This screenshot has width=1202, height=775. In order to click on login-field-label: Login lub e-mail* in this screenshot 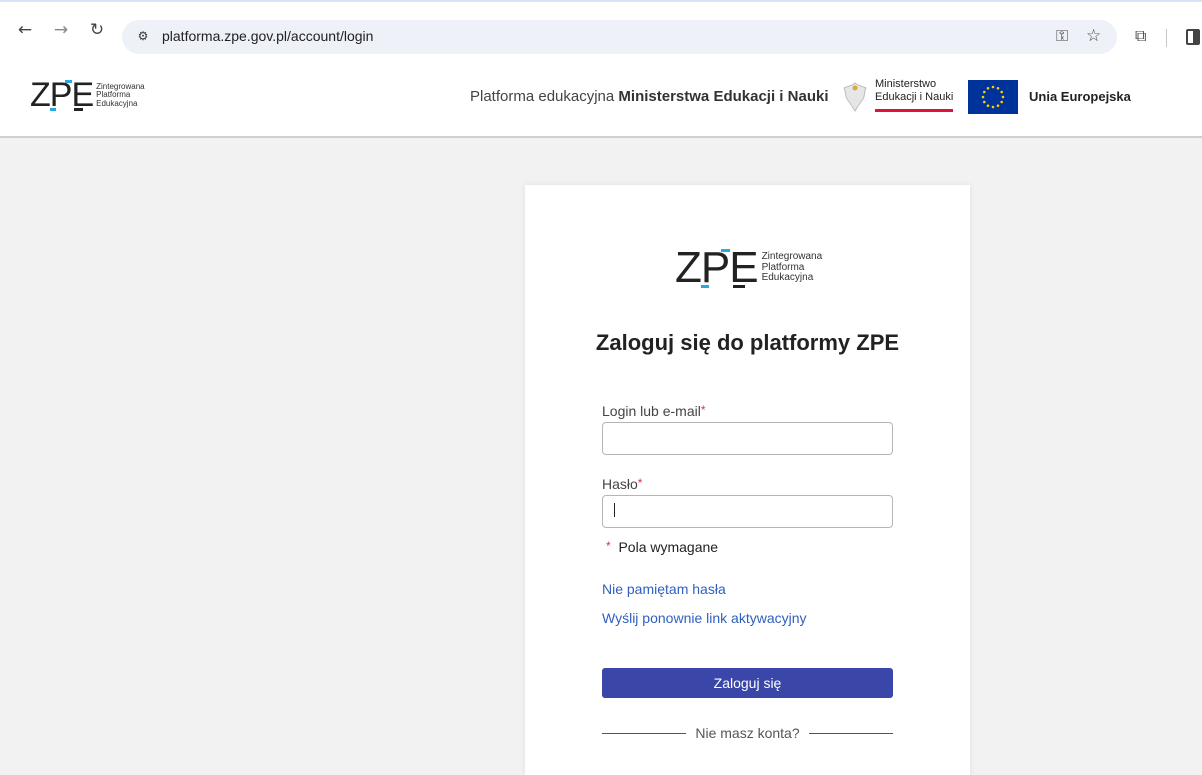, I will do `click(654, 411)`.